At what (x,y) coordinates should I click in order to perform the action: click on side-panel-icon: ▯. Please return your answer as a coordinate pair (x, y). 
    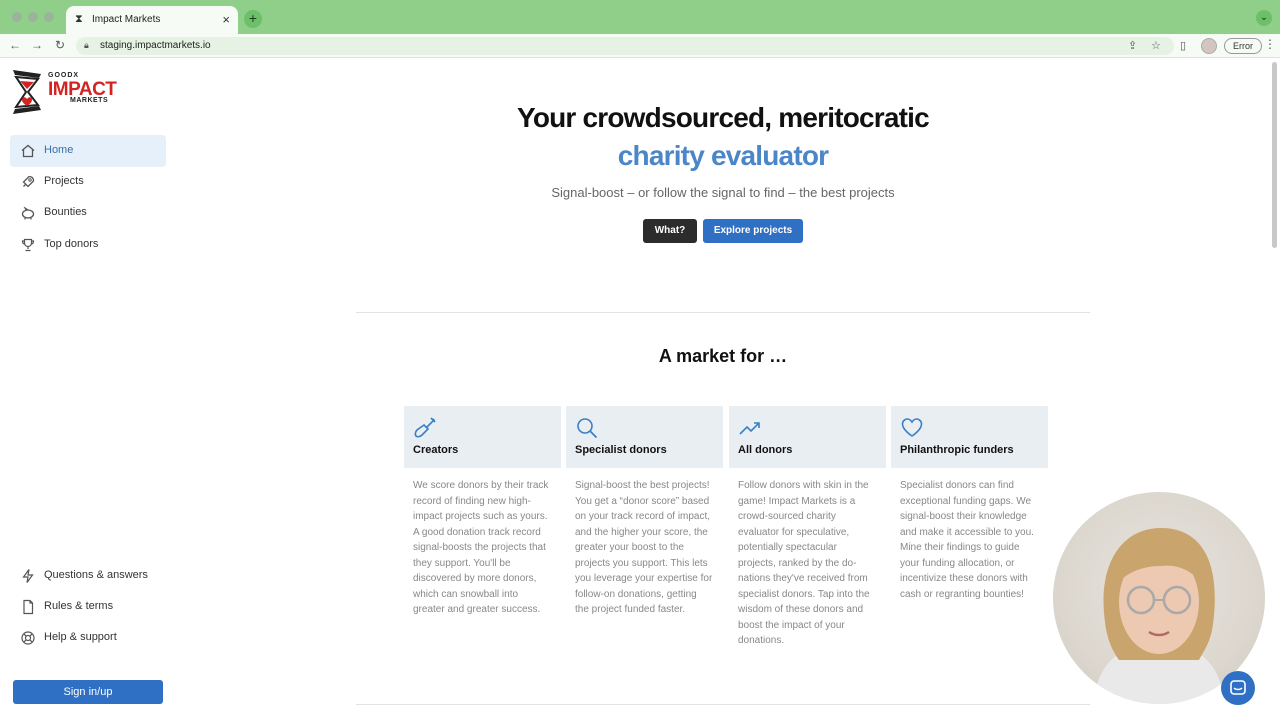
    Looking at the image, I should click on (1183, 45).